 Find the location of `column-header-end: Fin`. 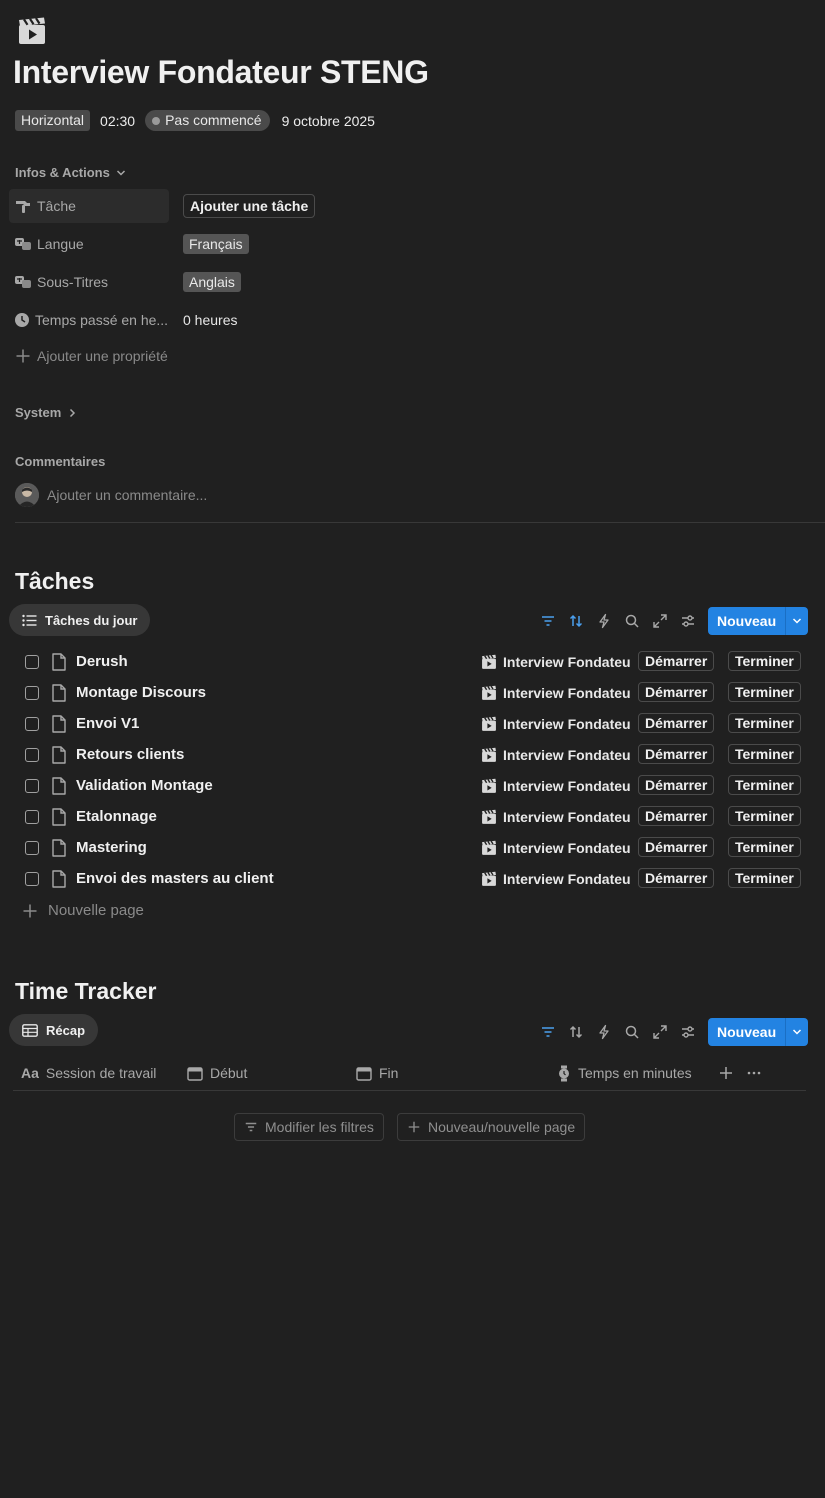

column-header-end: Fin is located at coordinates (377, 1073).